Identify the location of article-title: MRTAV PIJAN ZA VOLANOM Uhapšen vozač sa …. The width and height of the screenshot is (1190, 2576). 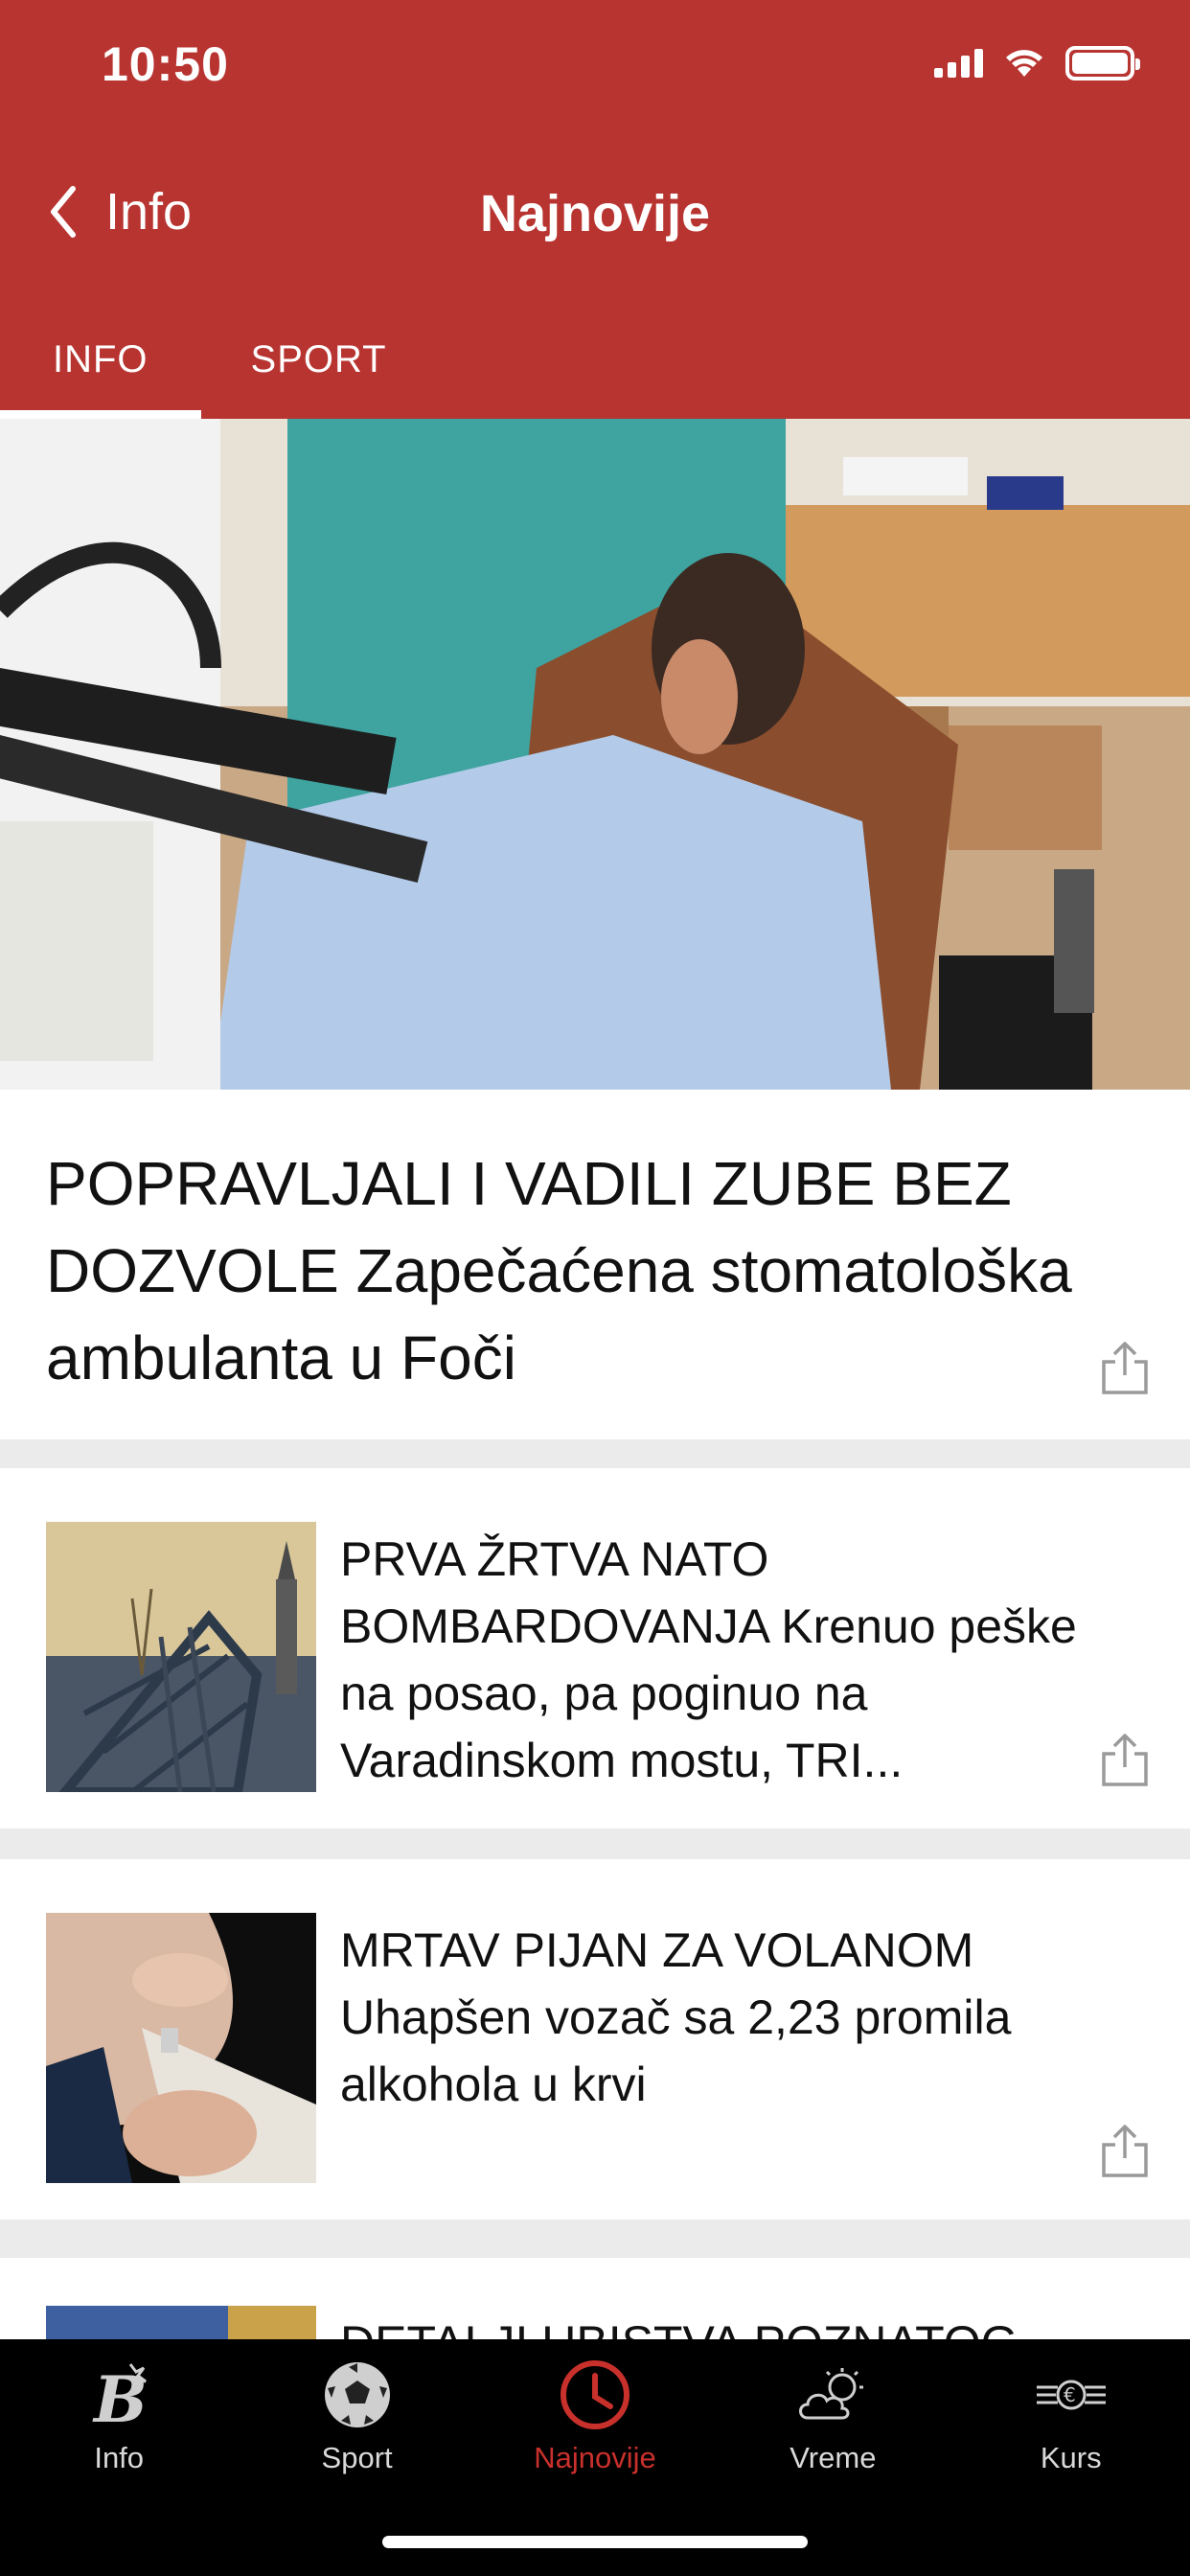
(738, 2018).